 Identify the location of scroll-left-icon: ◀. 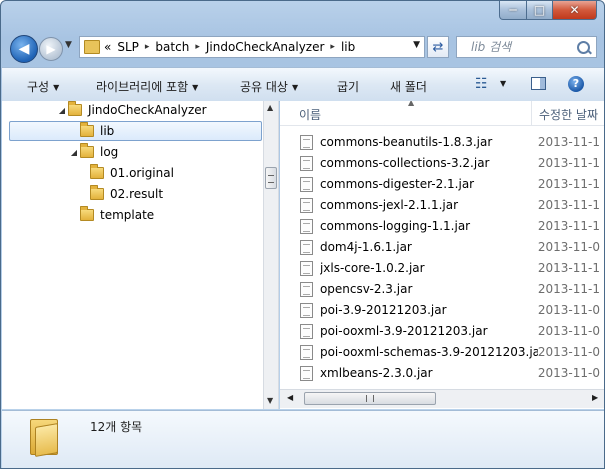
(290, 397).